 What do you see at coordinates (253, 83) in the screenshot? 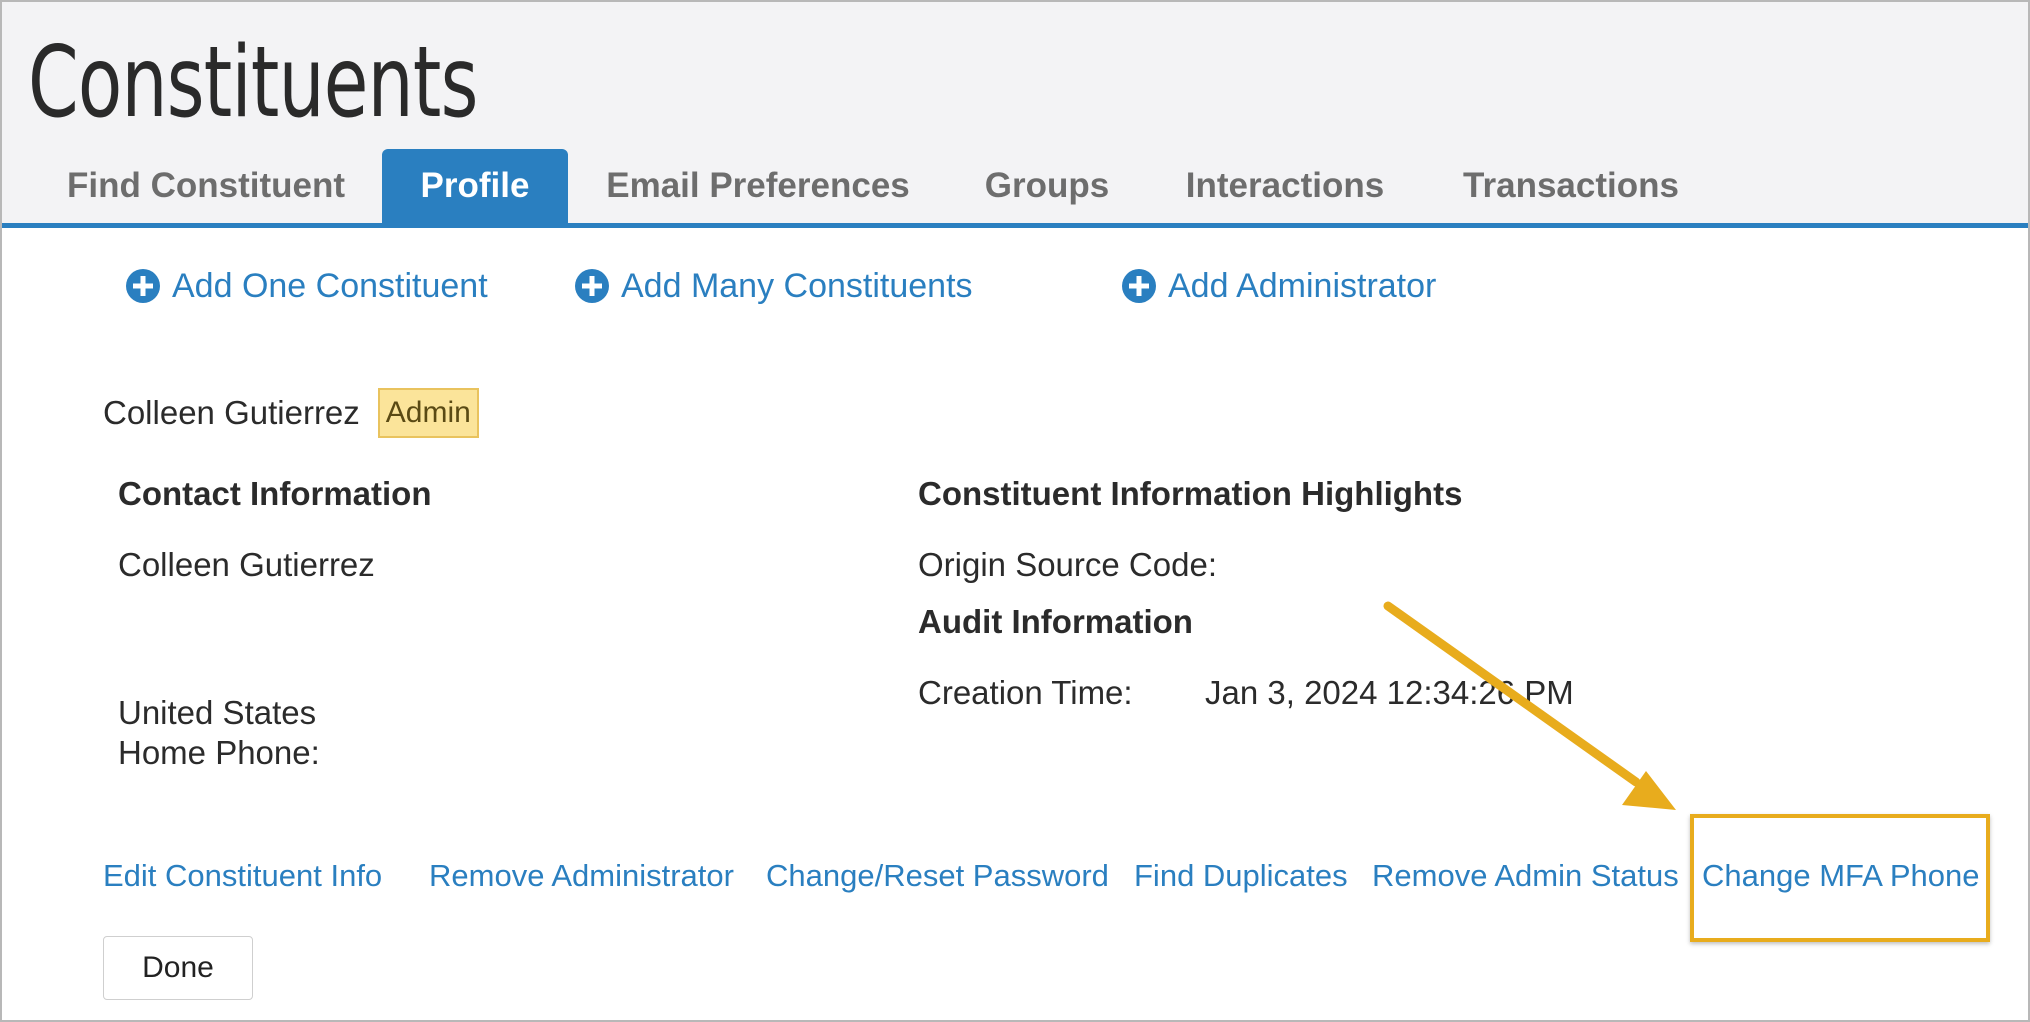
I see `page-title: Constituents` at bounding box center [253, 83].